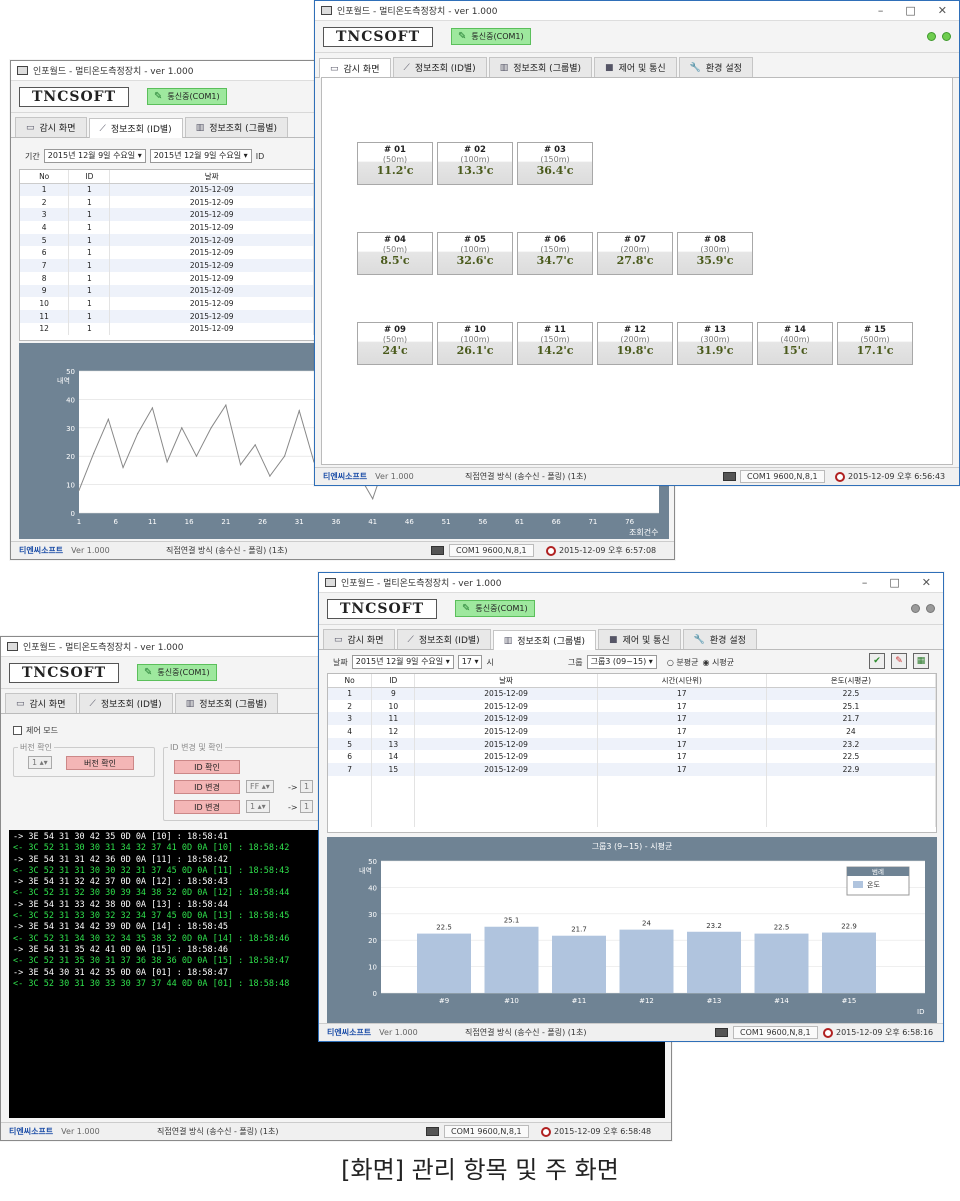 The width and height of the screenshot is (960, 1201). I want to click on window-title: 인포월드 - 멀티온도측정장치 - ver 1.000, so click(417, 12).